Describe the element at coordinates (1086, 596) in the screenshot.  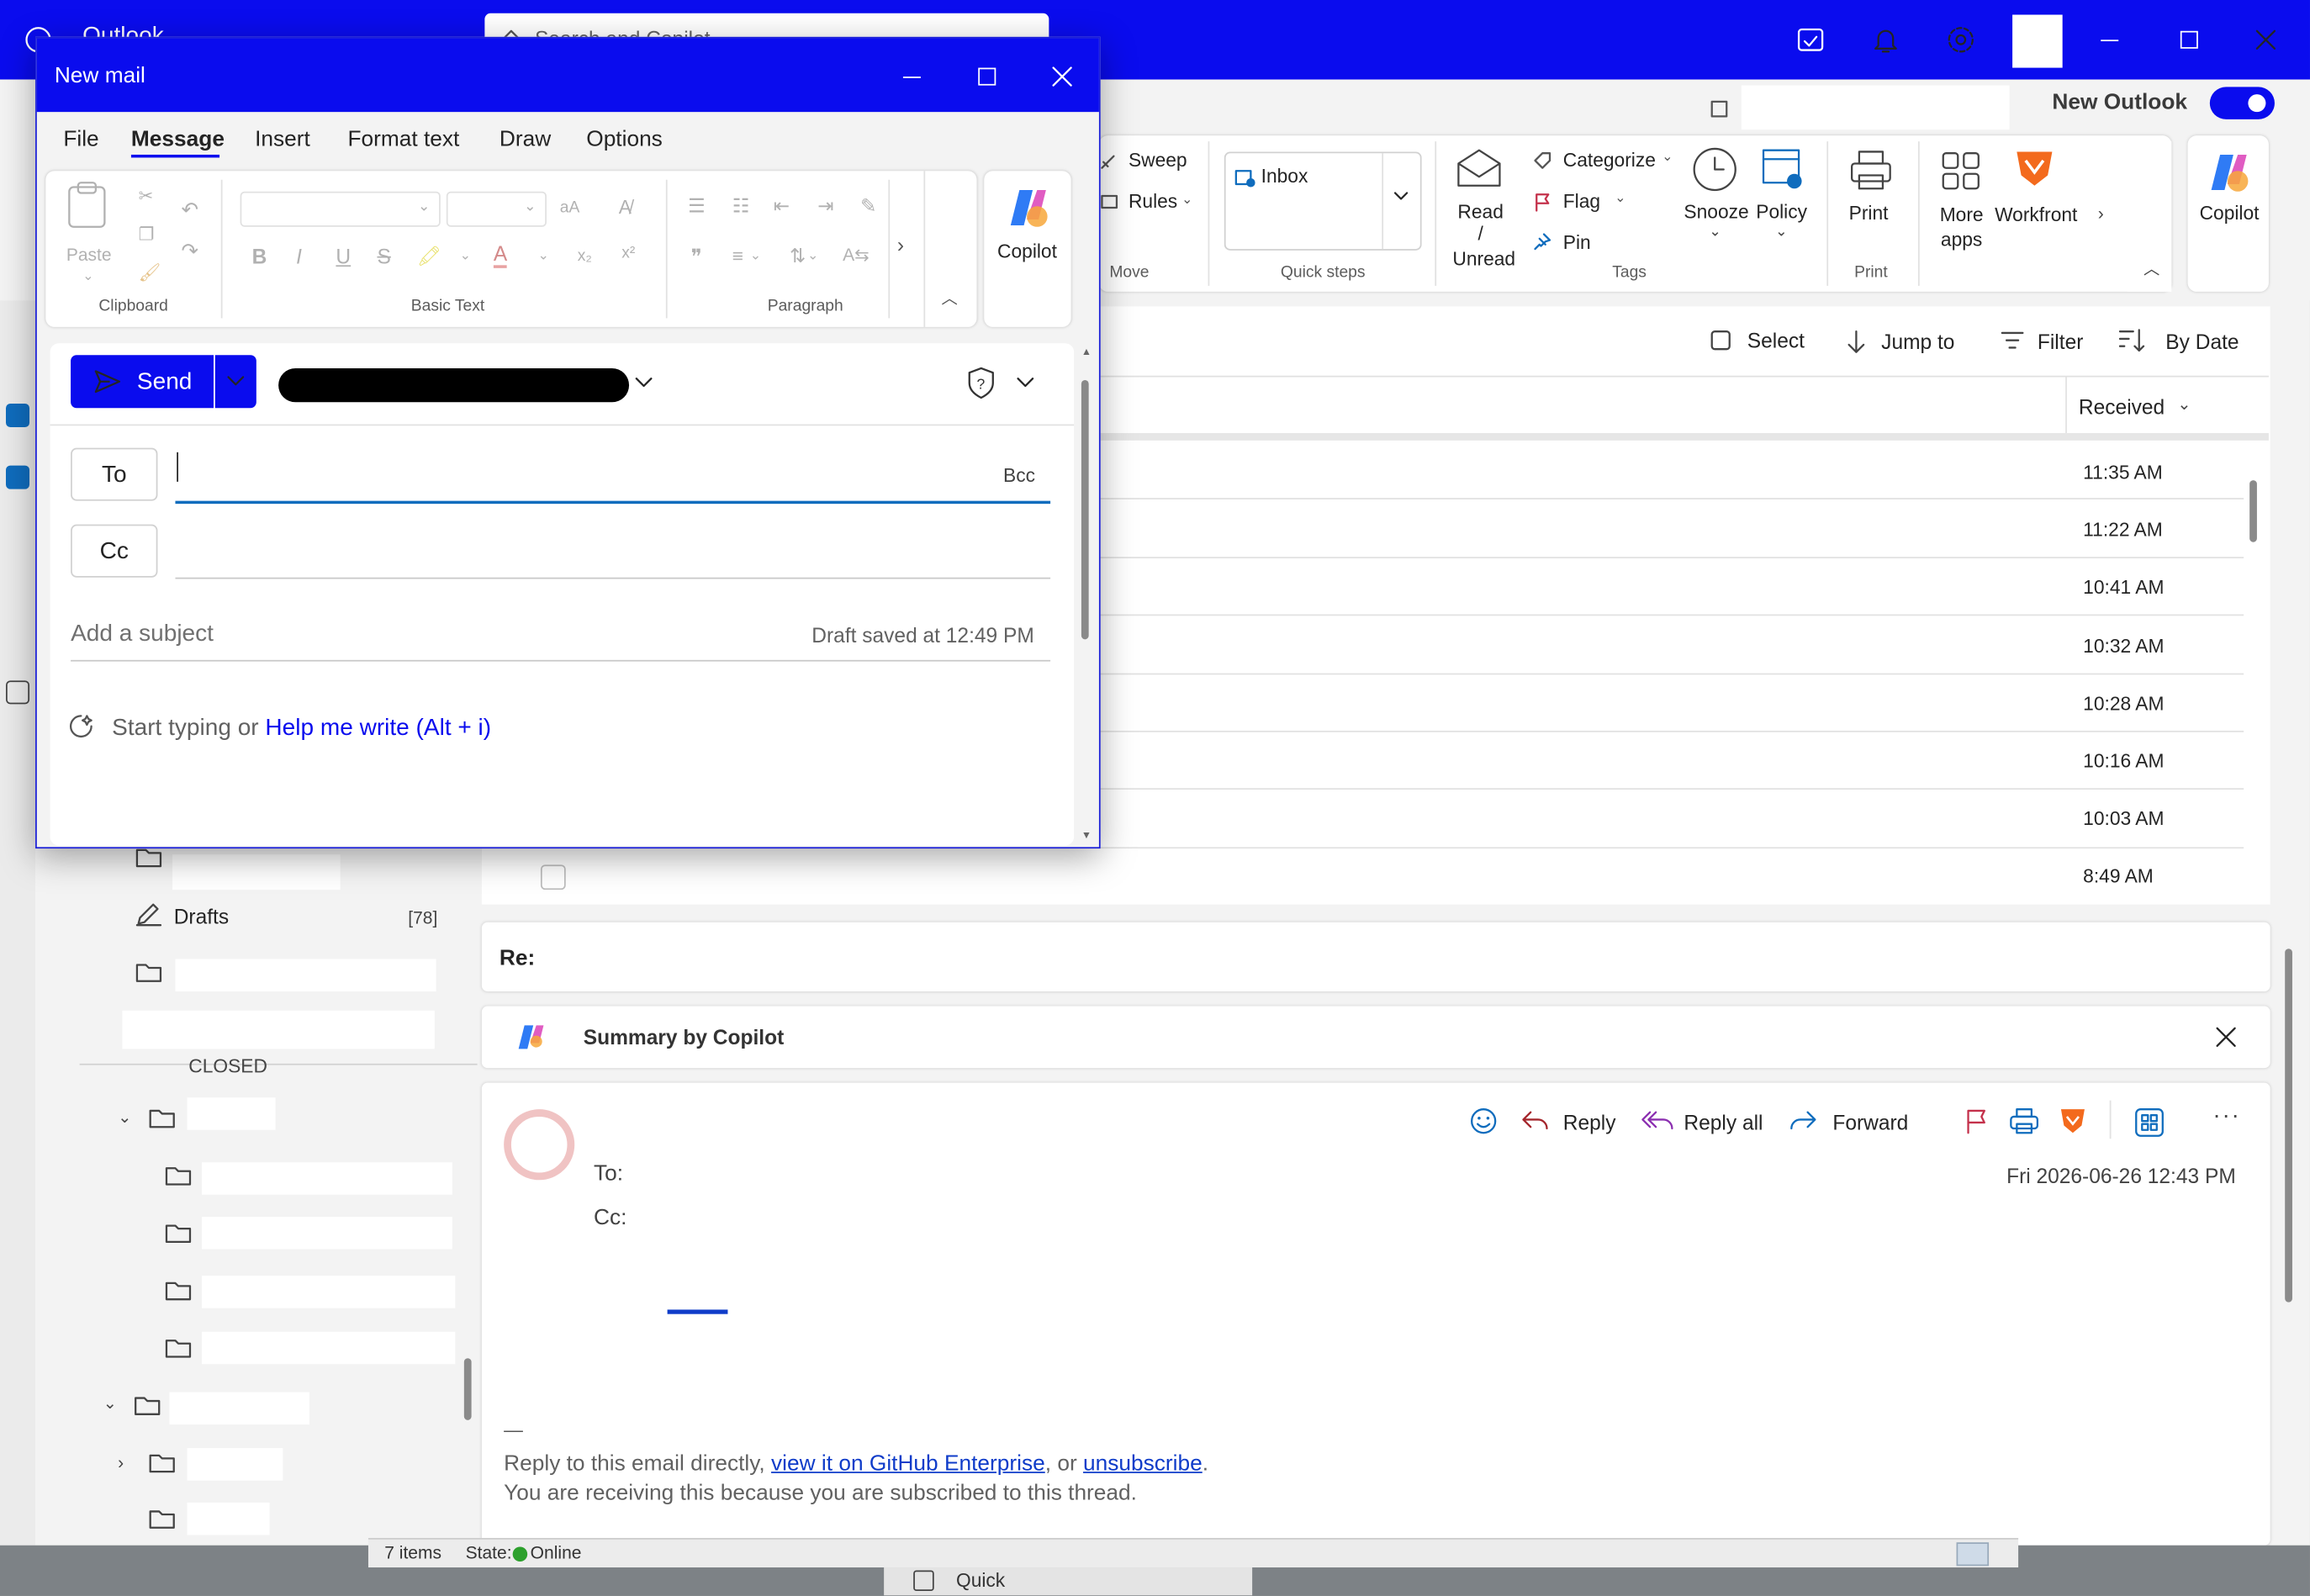
I see `compose-scrollbar: ▲ ▼` at that location.